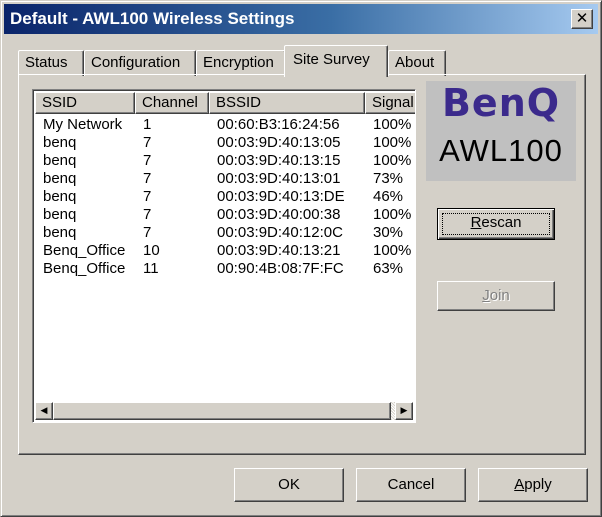  I want to click on benq-logo: BenQ AWL100, so click(501, 131).